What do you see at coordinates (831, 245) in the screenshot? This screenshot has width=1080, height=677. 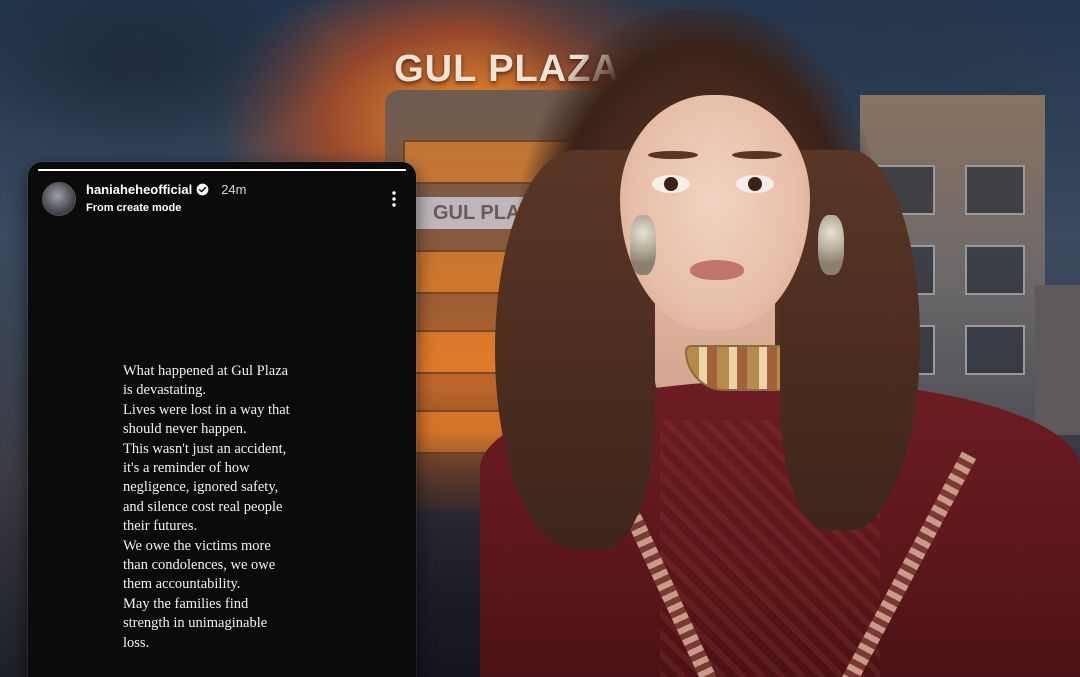 I see `earring-right` at bounding box center [831, 245].